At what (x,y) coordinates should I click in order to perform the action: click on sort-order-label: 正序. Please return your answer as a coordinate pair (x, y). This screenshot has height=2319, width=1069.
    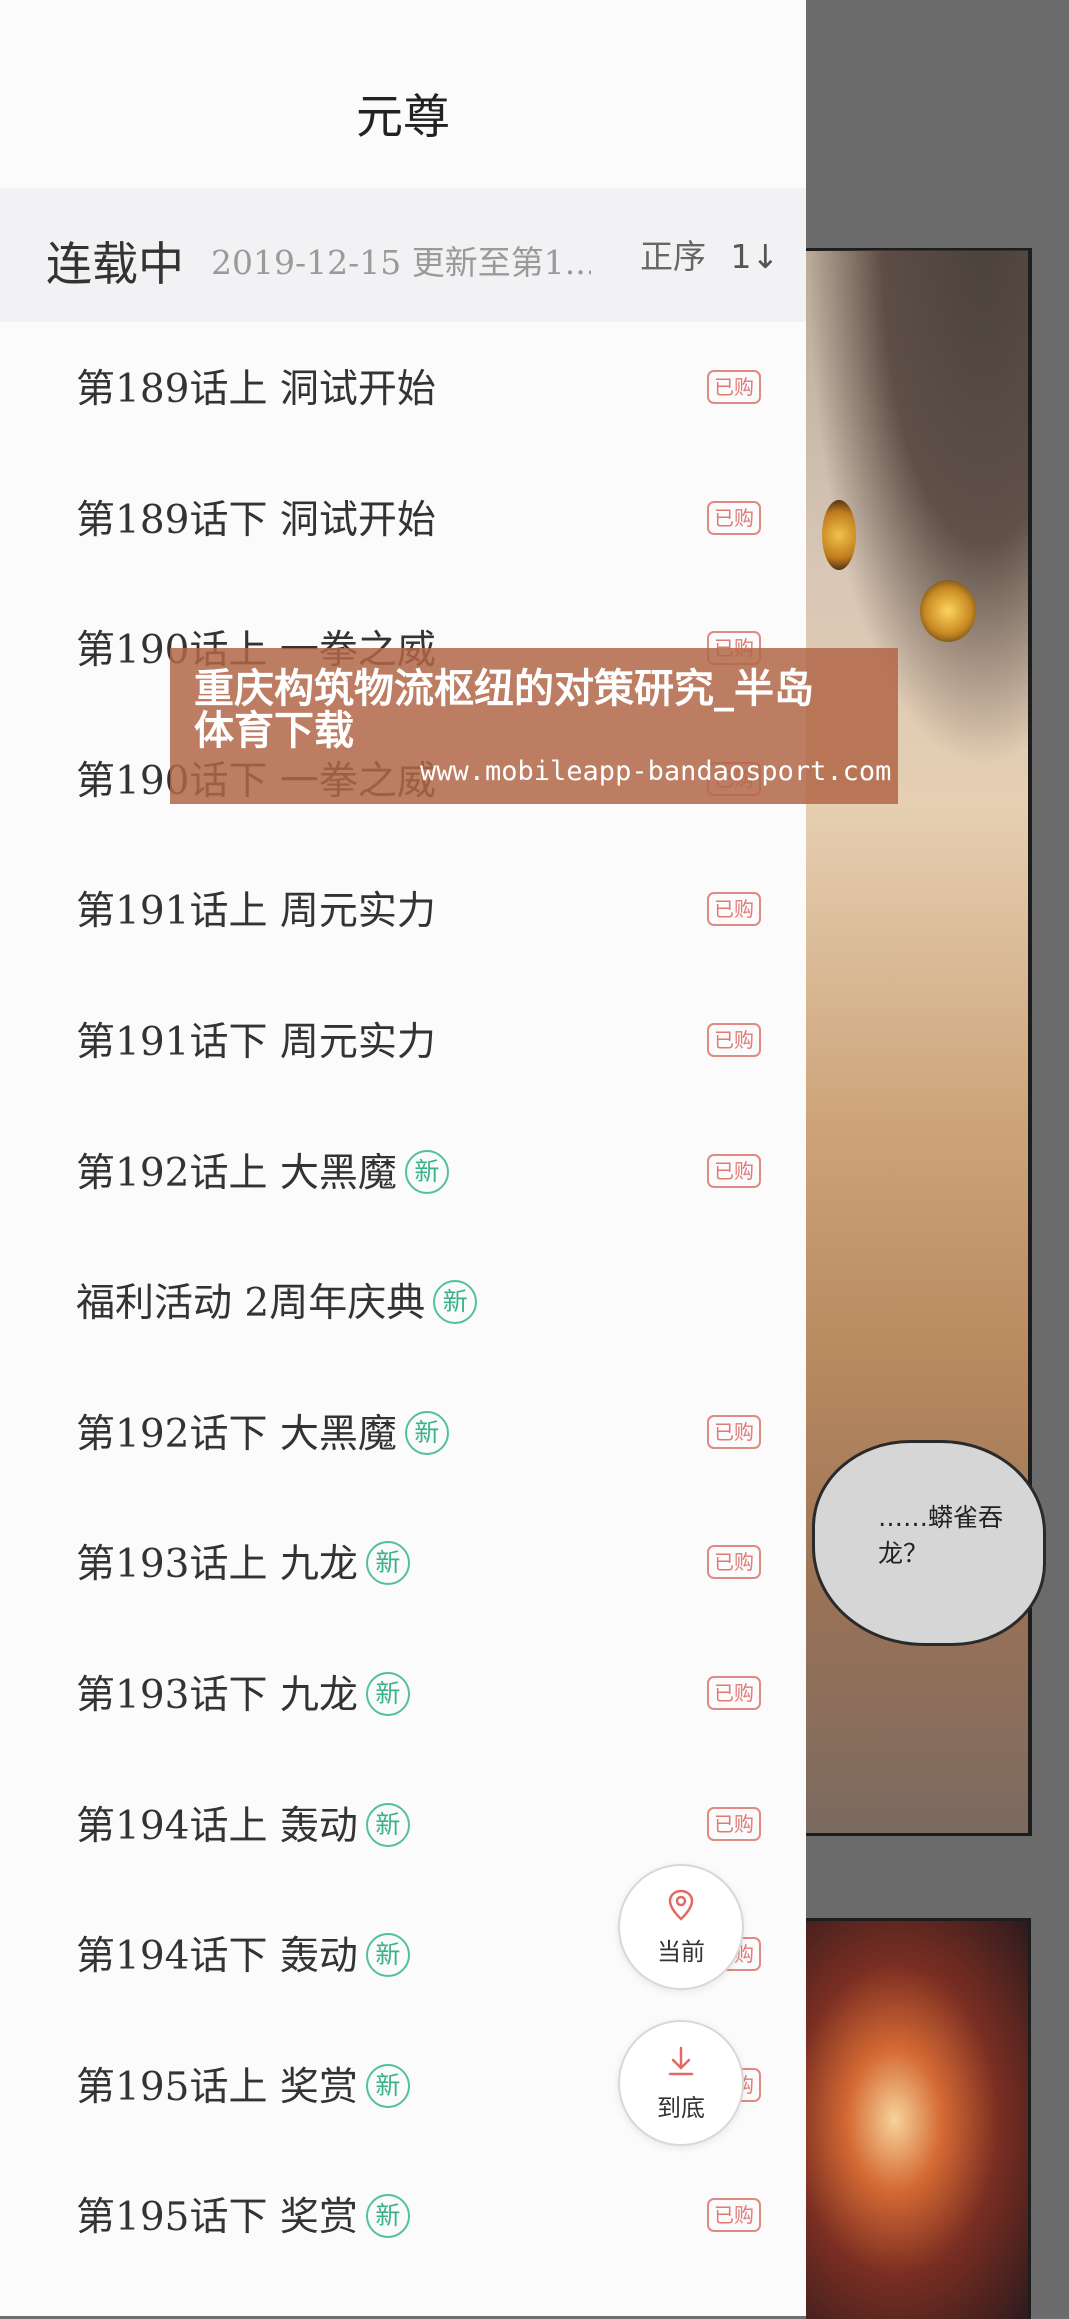
    Looking at the image, I should click on (673, 256).